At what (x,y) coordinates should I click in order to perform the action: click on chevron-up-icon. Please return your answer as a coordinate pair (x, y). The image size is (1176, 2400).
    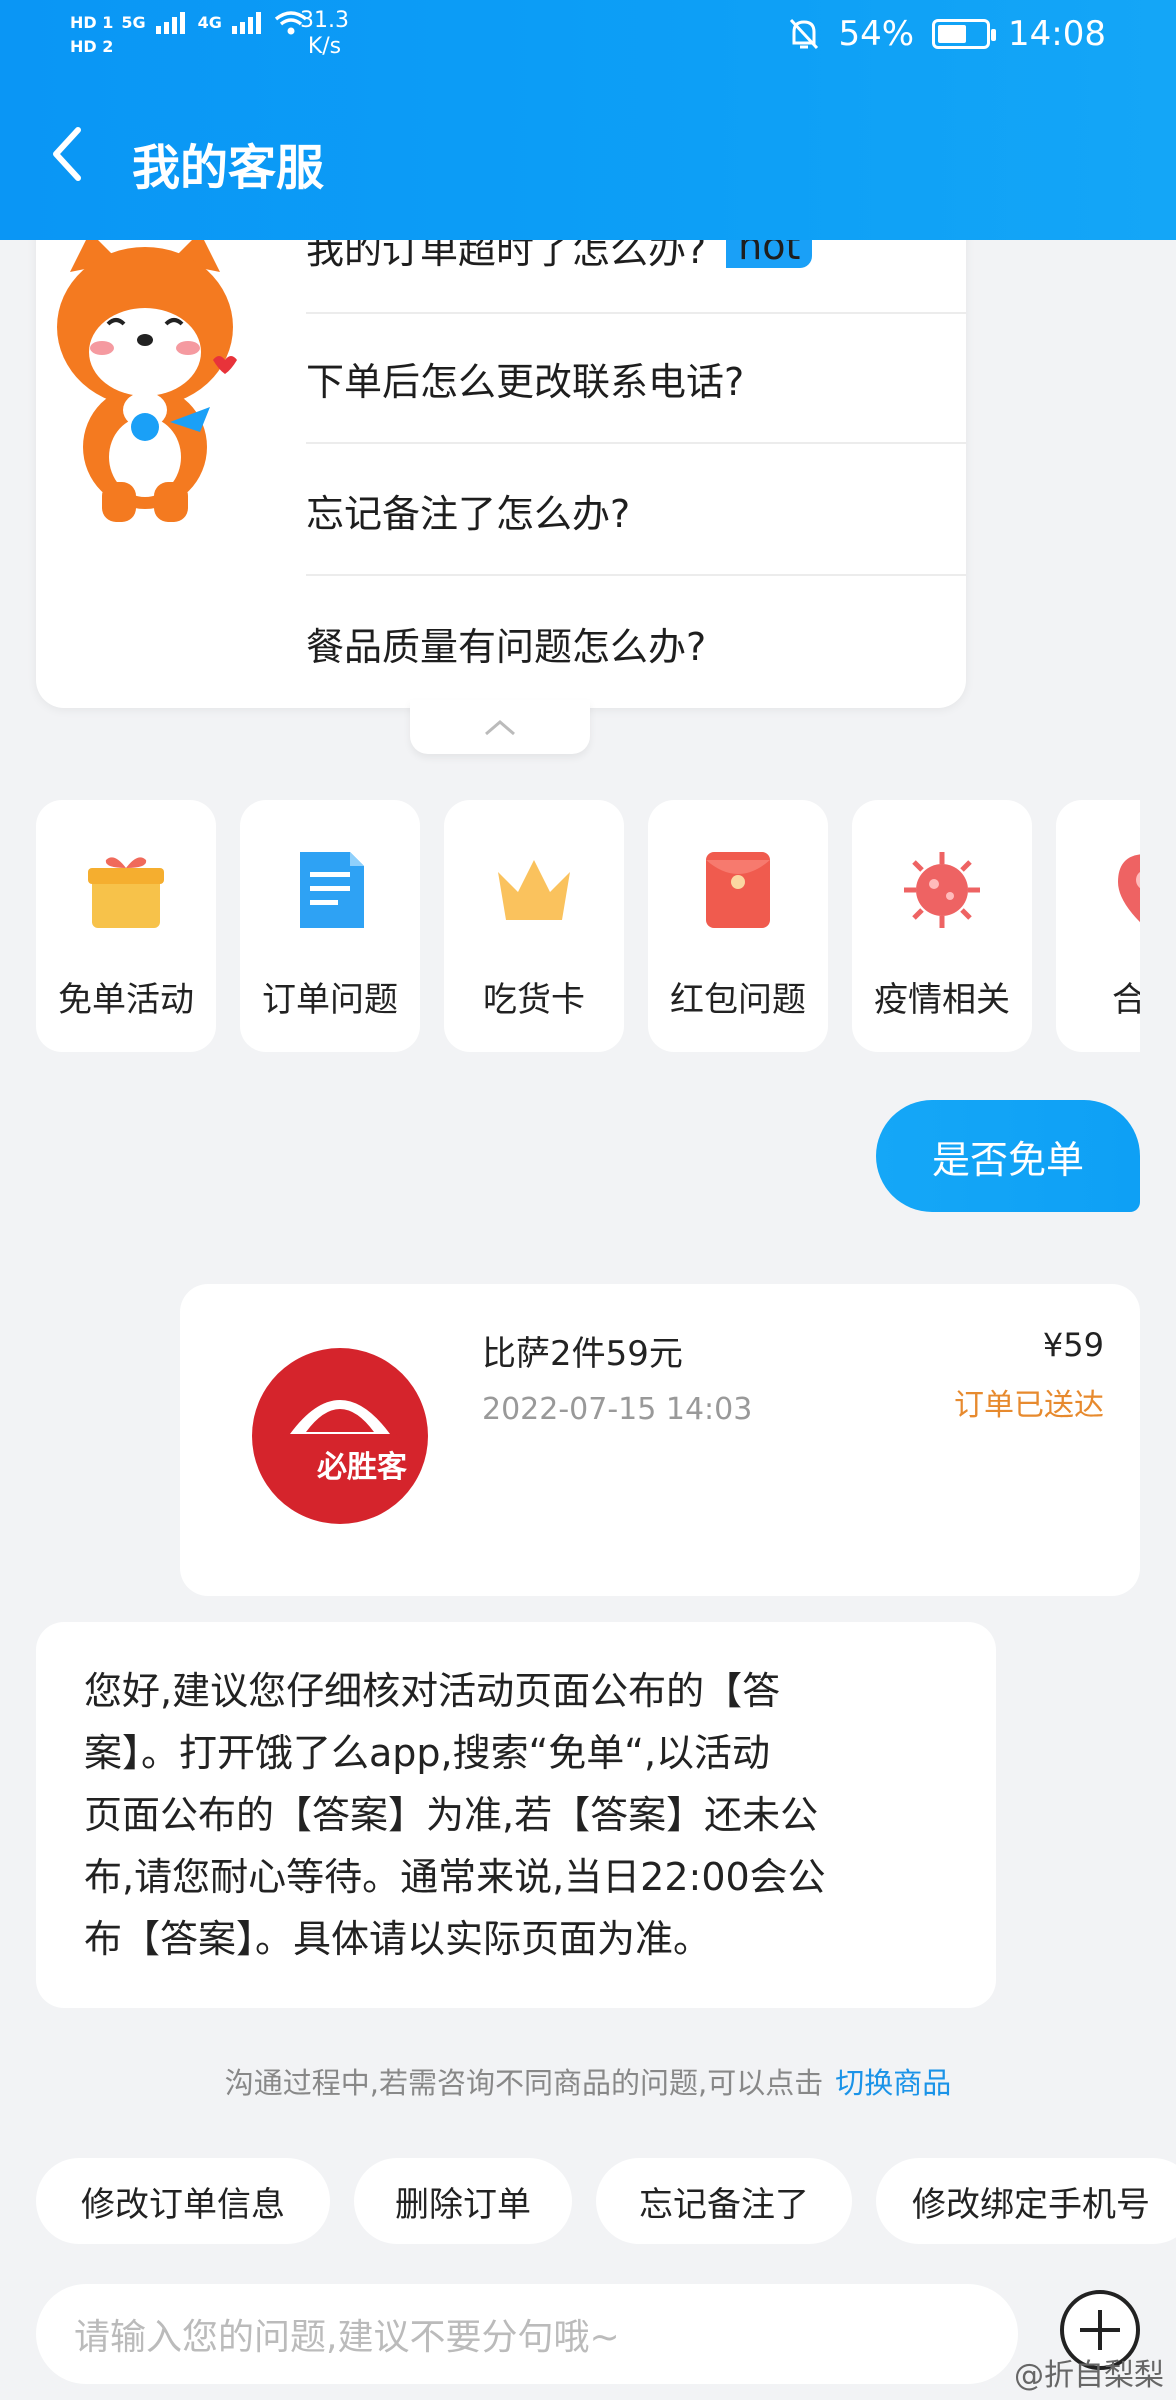
    Looking at the image, I should click on (500, 728).